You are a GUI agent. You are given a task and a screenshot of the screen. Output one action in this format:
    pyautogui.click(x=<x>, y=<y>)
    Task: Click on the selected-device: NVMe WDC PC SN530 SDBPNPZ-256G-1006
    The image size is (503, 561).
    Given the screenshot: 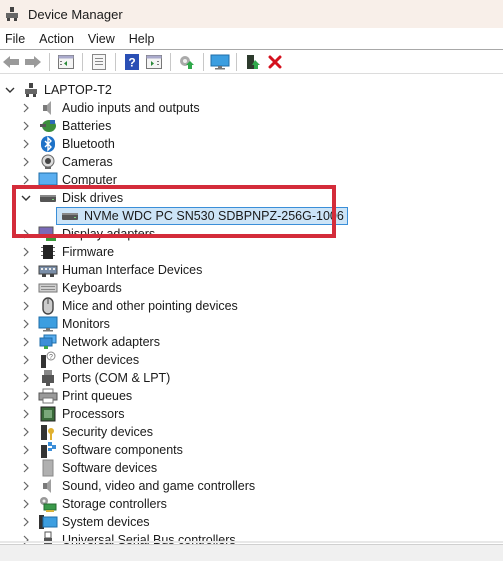 What is the action you would take?
    pyautogui.click(x=202, y=216)
    